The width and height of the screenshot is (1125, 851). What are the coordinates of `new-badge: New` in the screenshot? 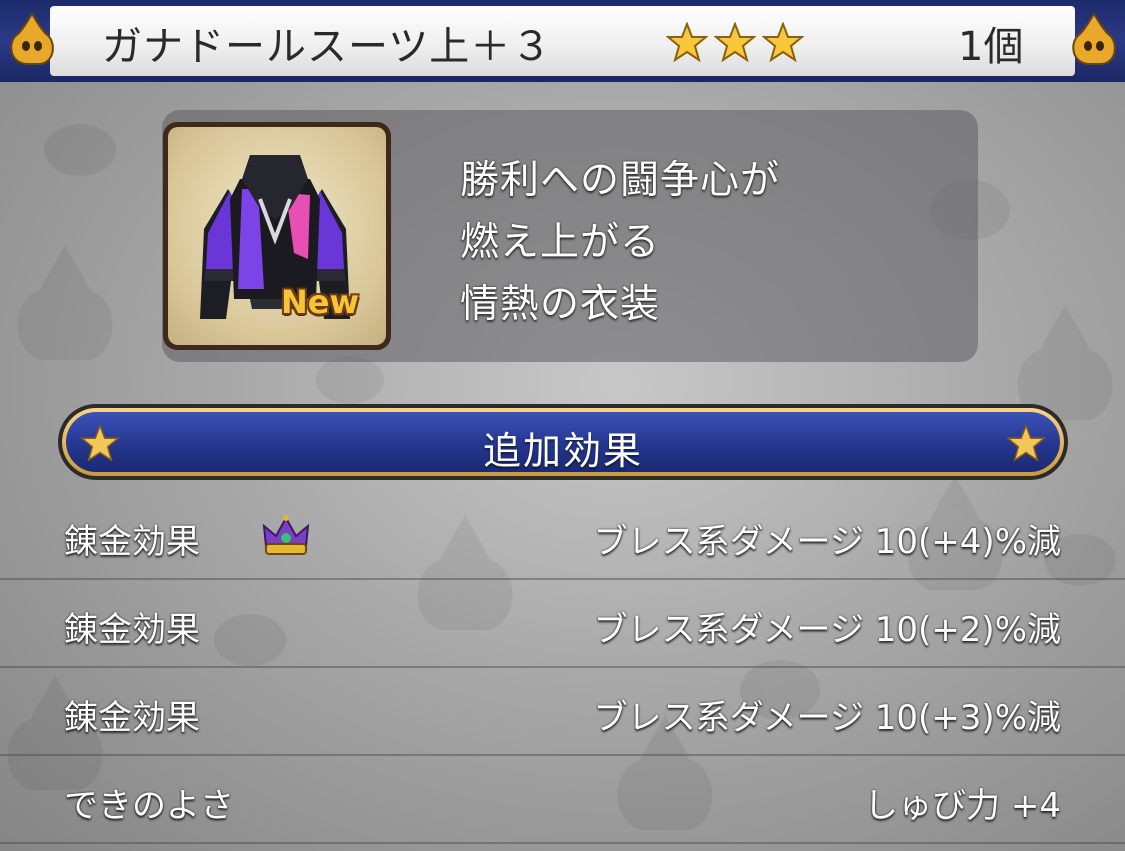 It's located at (320, 302).